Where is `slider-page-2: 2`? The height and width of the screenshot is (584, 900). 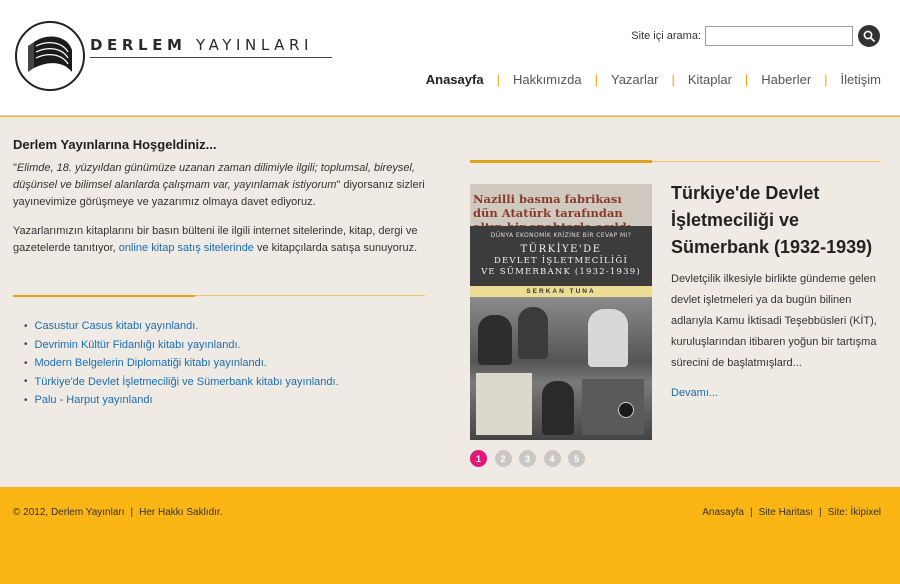 slider-page-2: 2 is located at coordinates (503, 458).